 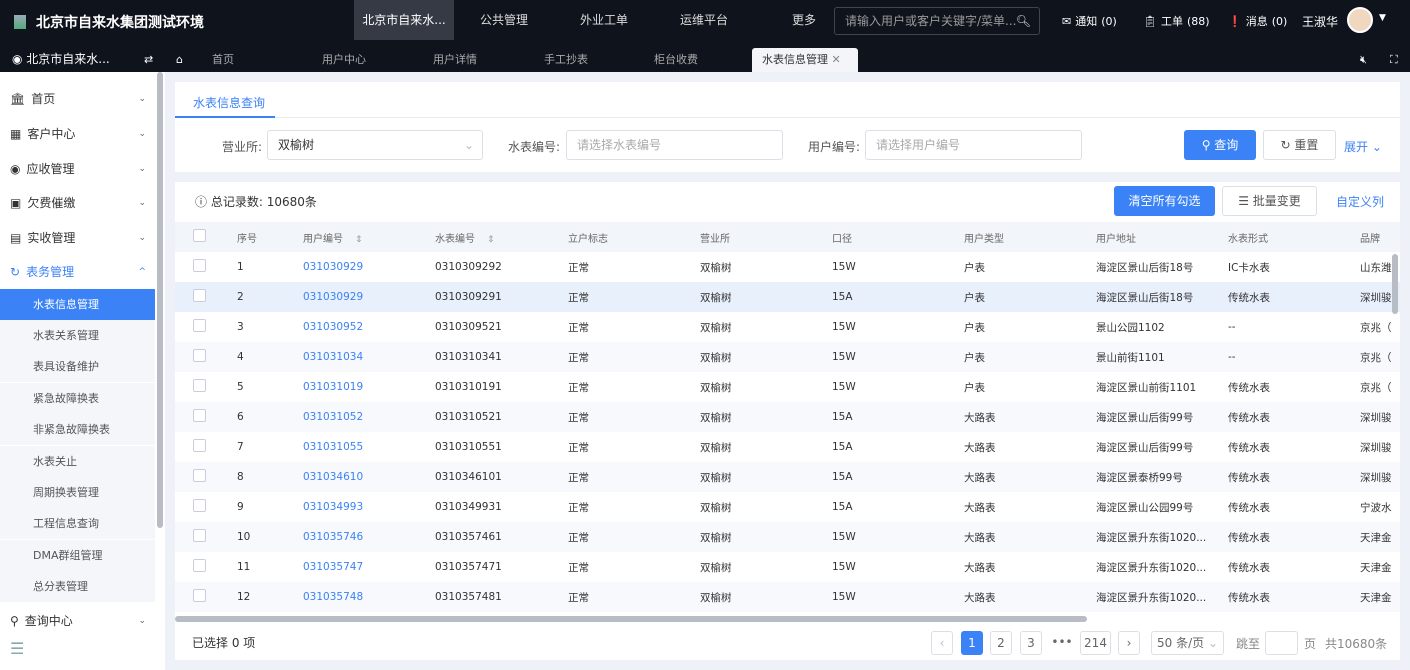 What do you see at coordinates (1257, 21) in the screenshot?
I see `message-link: ❗ 消息 (0)` at bounding box center [1257, 21].